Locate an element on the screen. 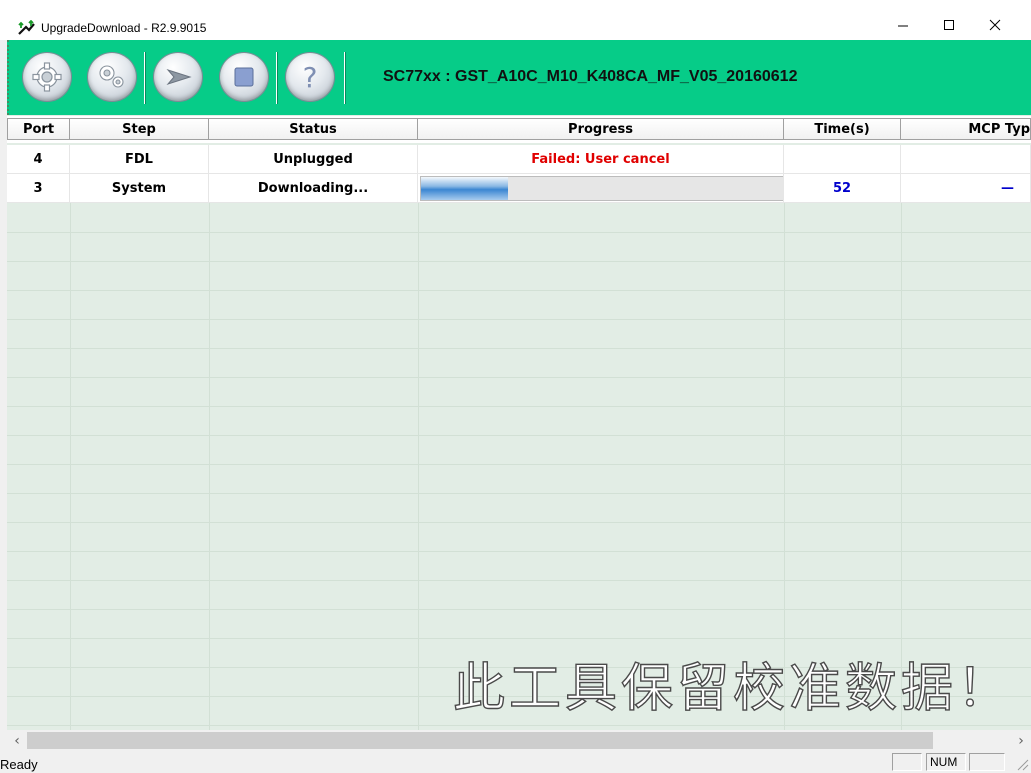  stop-square-icon is located at coordinates (244, 77).